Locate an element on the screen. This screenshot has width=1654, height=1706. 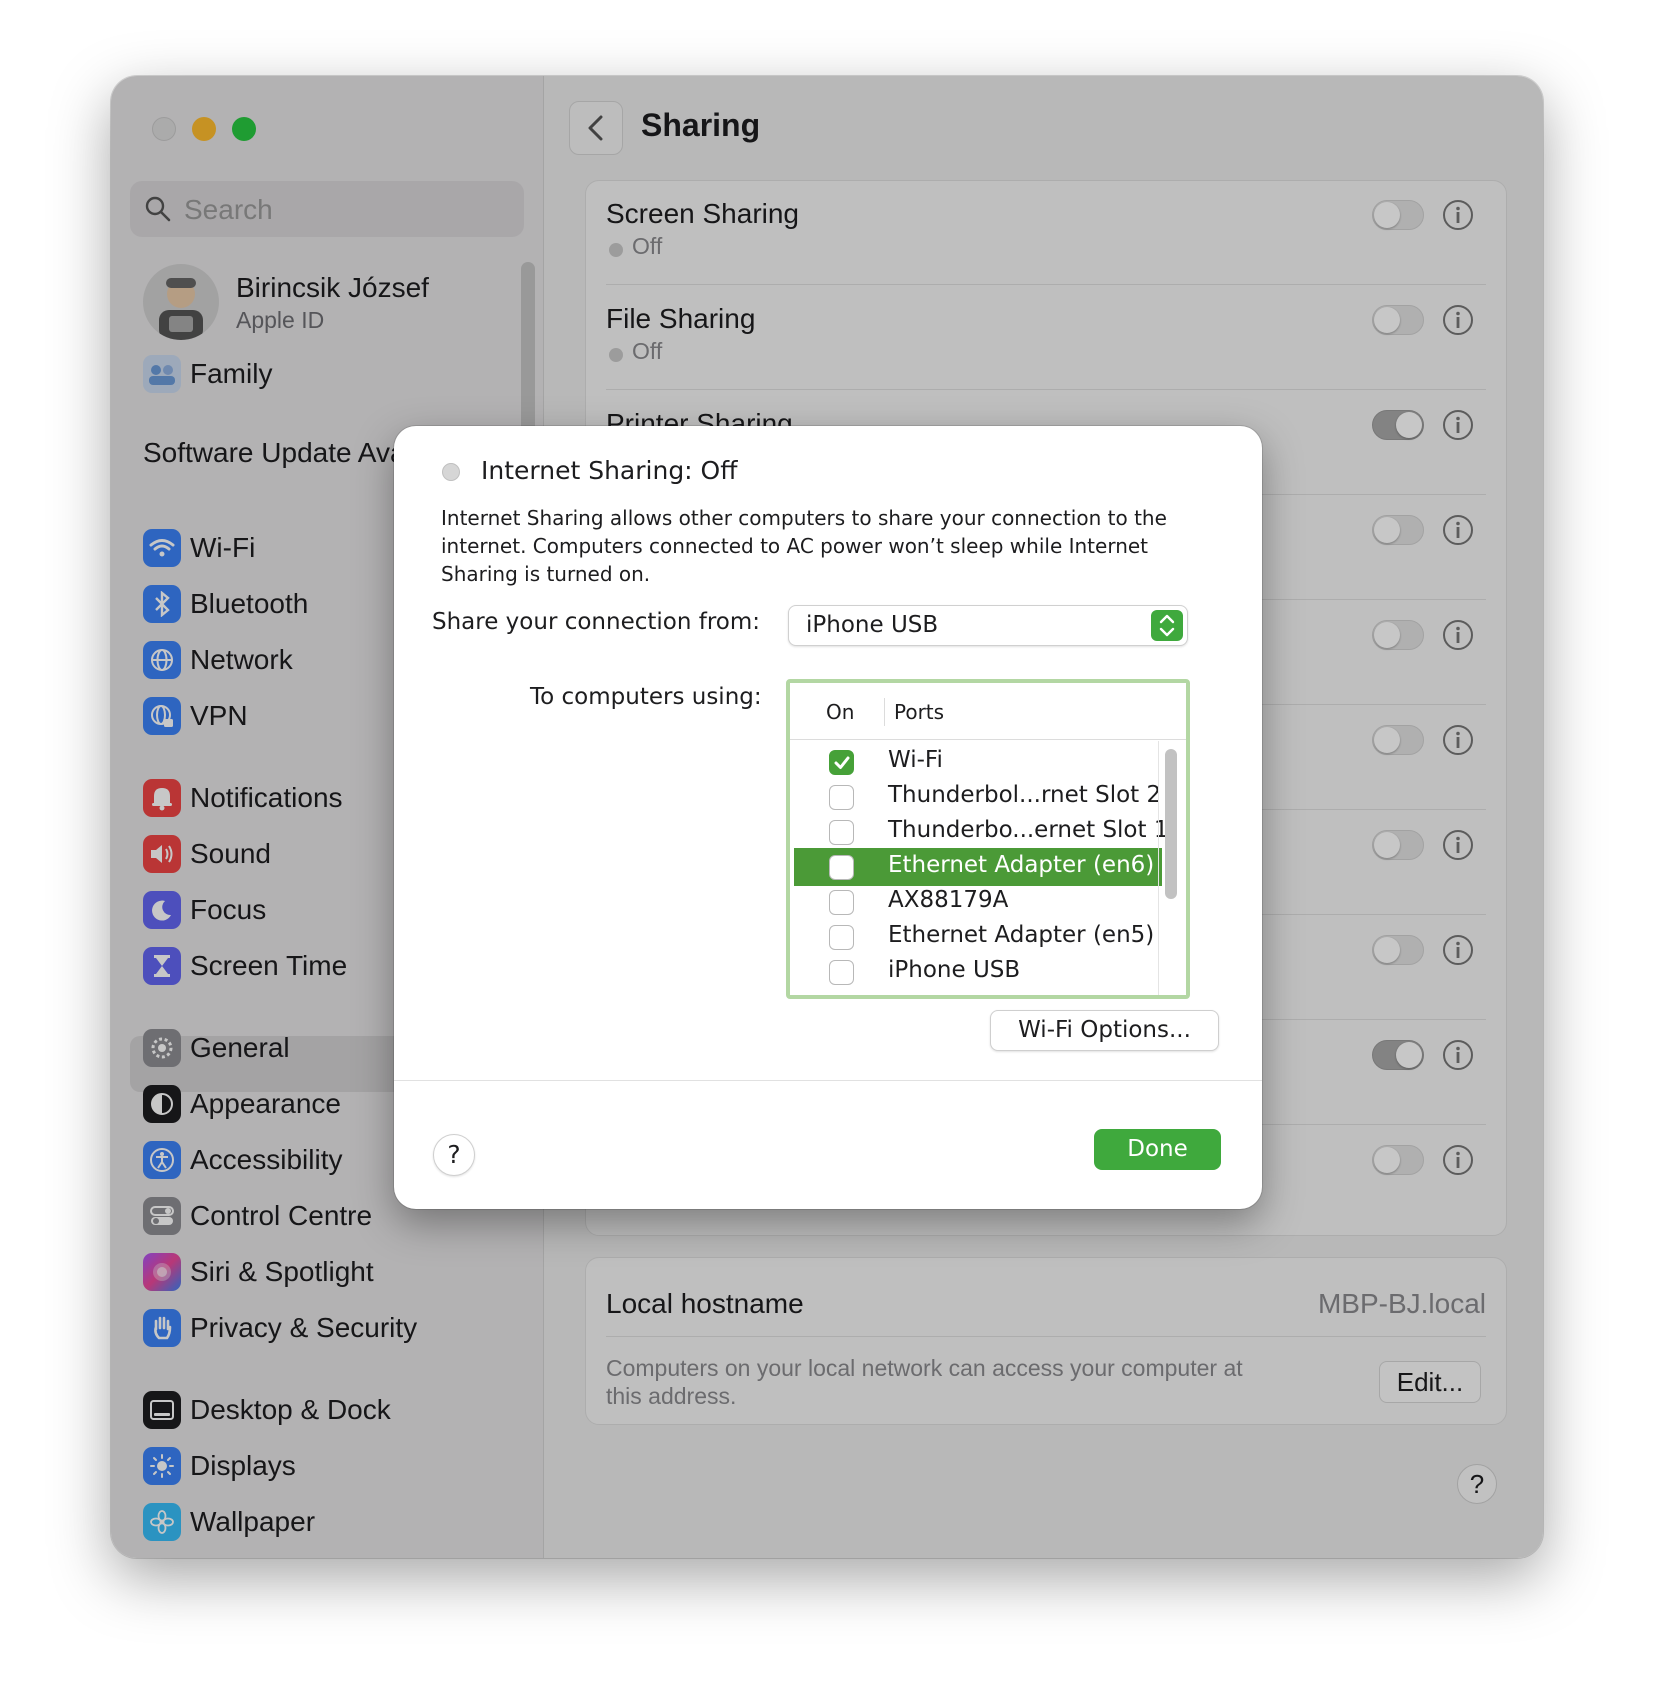
port-label: Wi-Fi is located at coordinates (915, 760).